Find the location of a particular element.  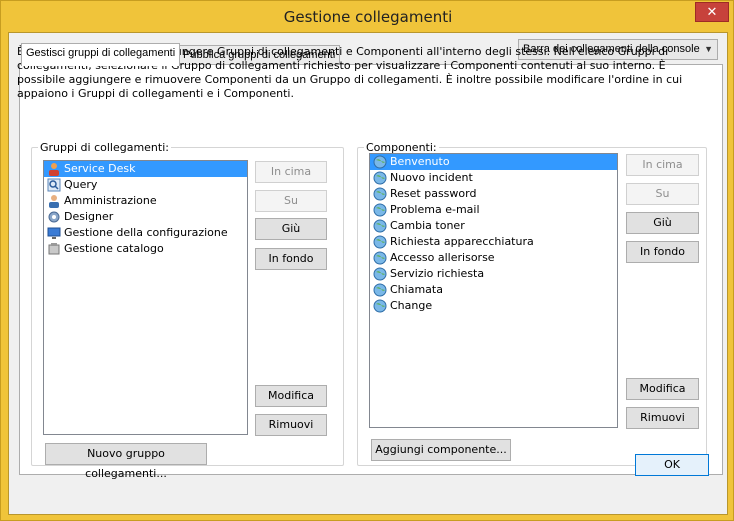

list-item-label: Richiesta apparecchiatura is located at coordinates (462, 241).